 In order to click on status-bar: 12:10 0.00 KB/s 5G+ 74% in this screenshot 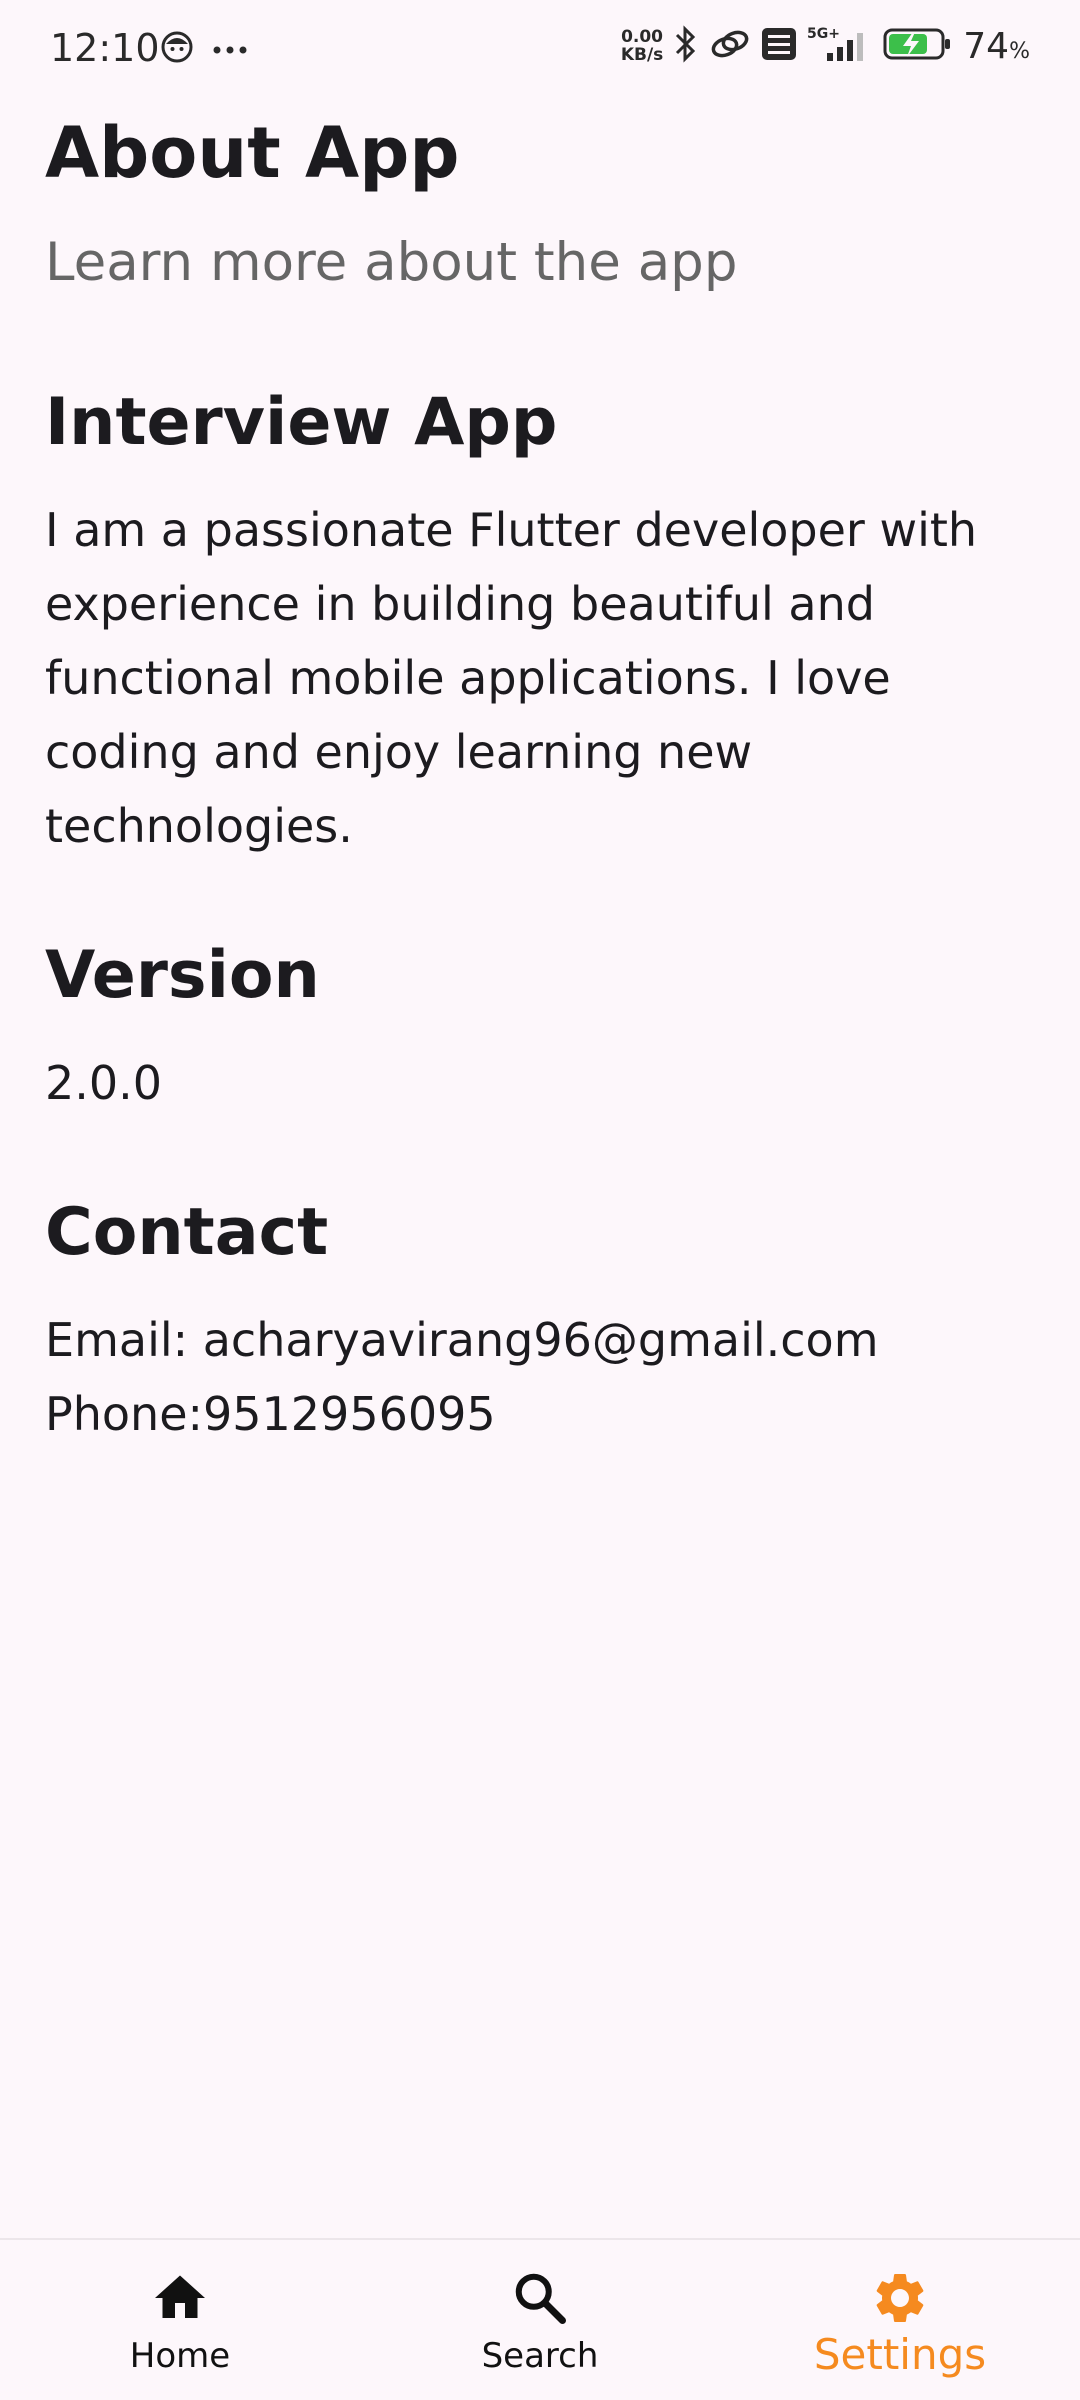, I will do `click(540, 50)`.